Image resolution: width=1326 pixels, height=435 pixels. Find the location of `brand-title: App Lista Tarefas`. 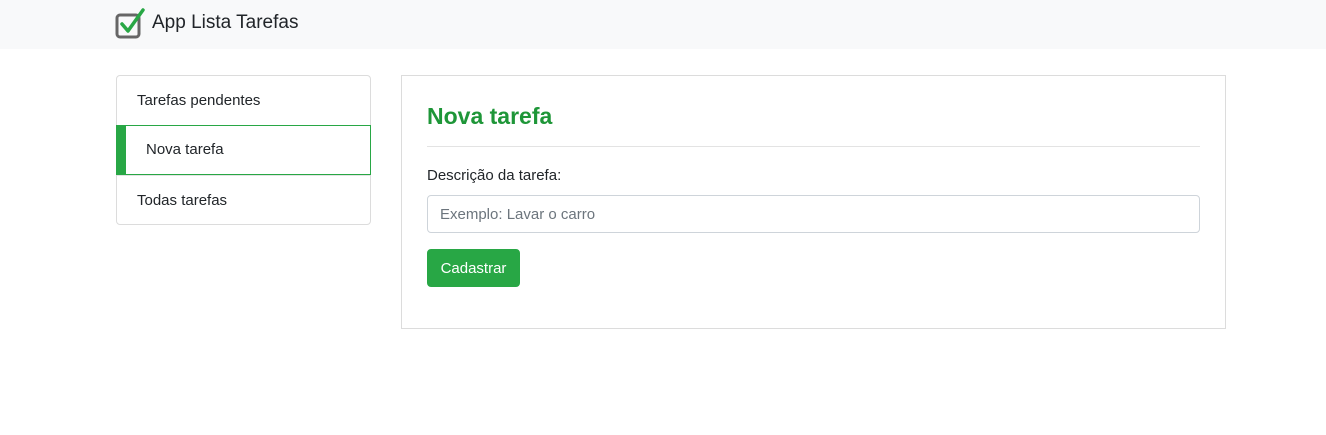

brand-title: App Lista Tarefas is located at coordinates (225, 22).